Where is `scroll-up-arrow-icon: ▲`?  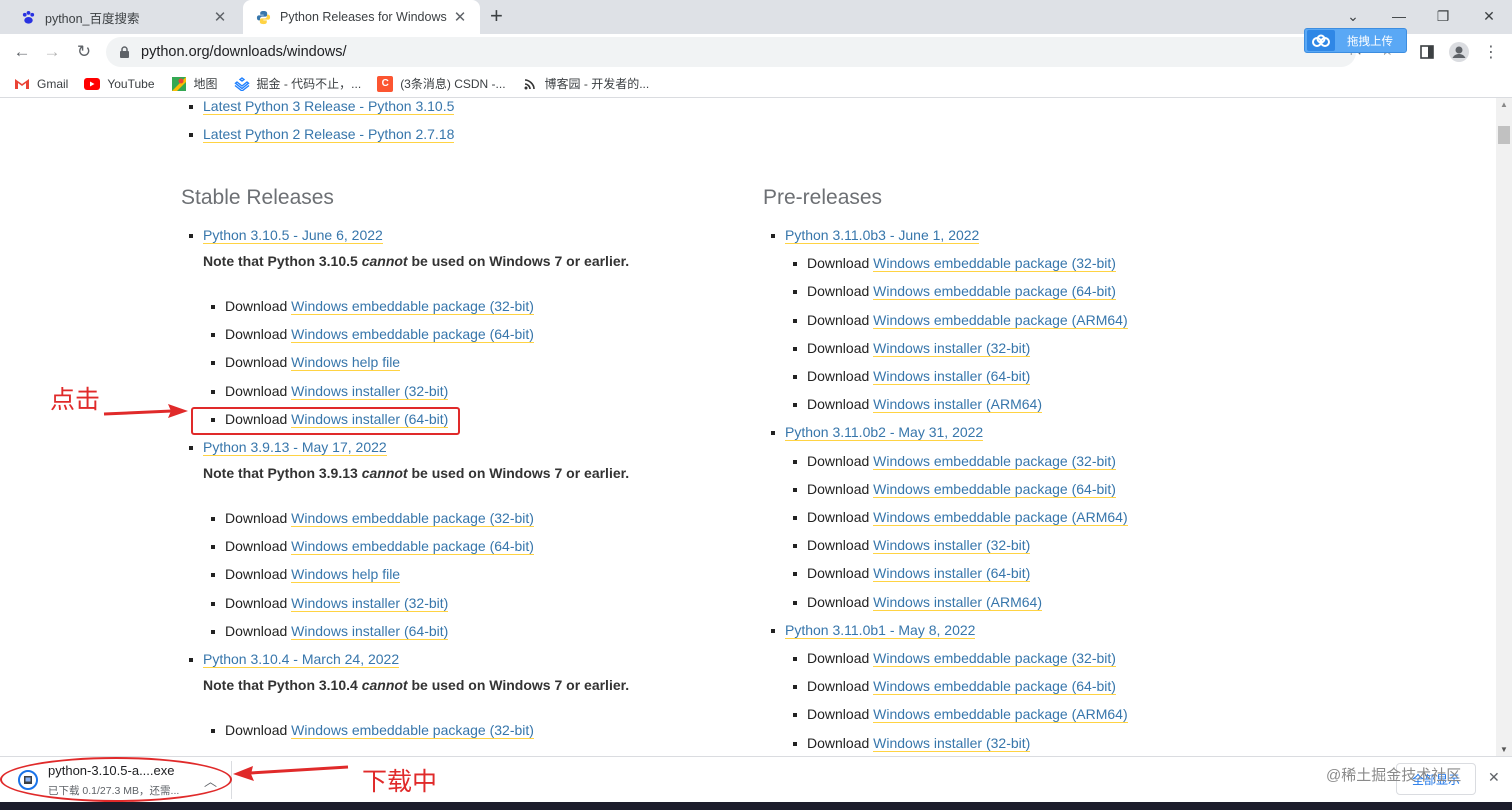 scroll-up-arrow-icon: ▲ is located at coordinates (1504, 104).